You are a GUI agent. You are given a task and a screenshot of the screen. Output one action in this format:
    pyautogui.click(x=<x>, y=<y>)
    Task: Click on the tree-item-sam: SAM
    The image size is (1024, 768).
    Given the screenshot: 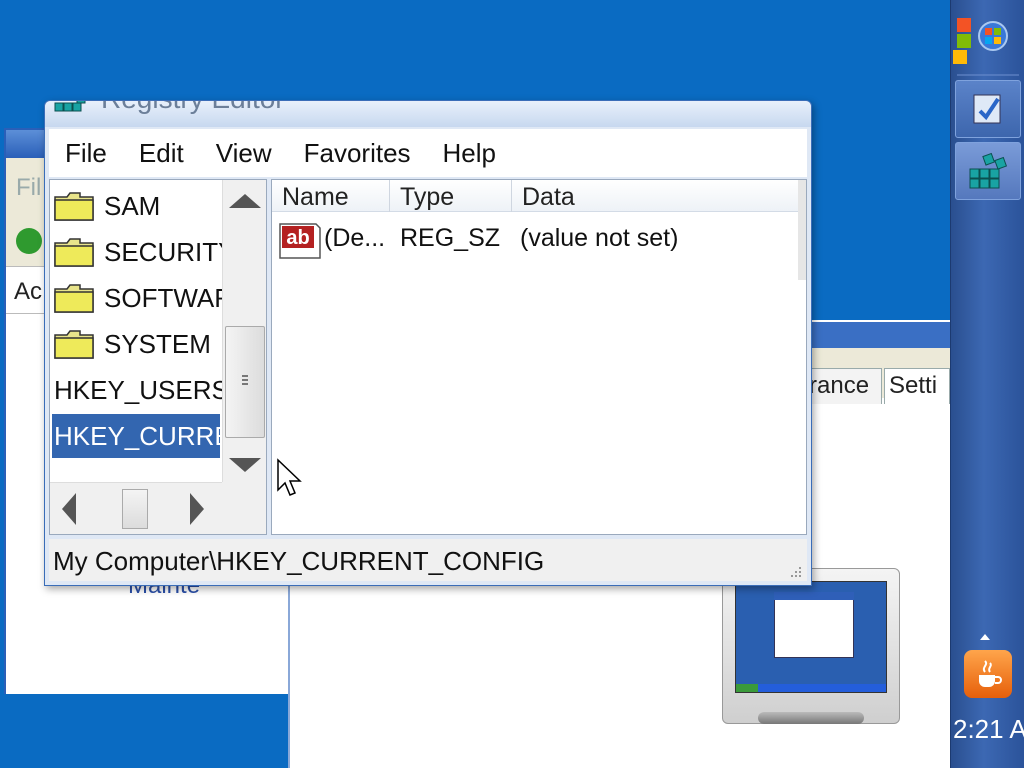 What is the action you would take?
    pyautogui.click(x=138, y=206)
    